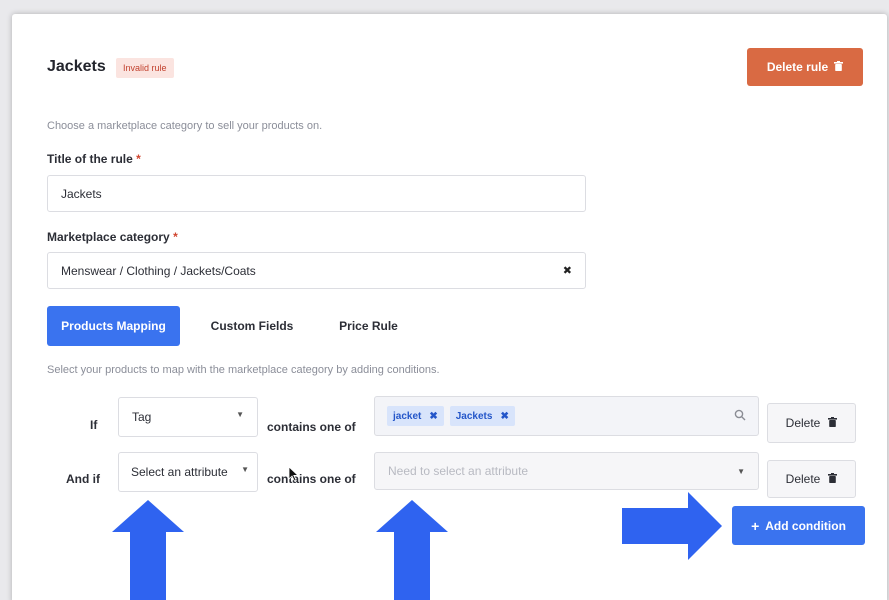 This screenshot has height=600, width=889. I want to click on status-badge: Invalid rule, so click(145, 68).